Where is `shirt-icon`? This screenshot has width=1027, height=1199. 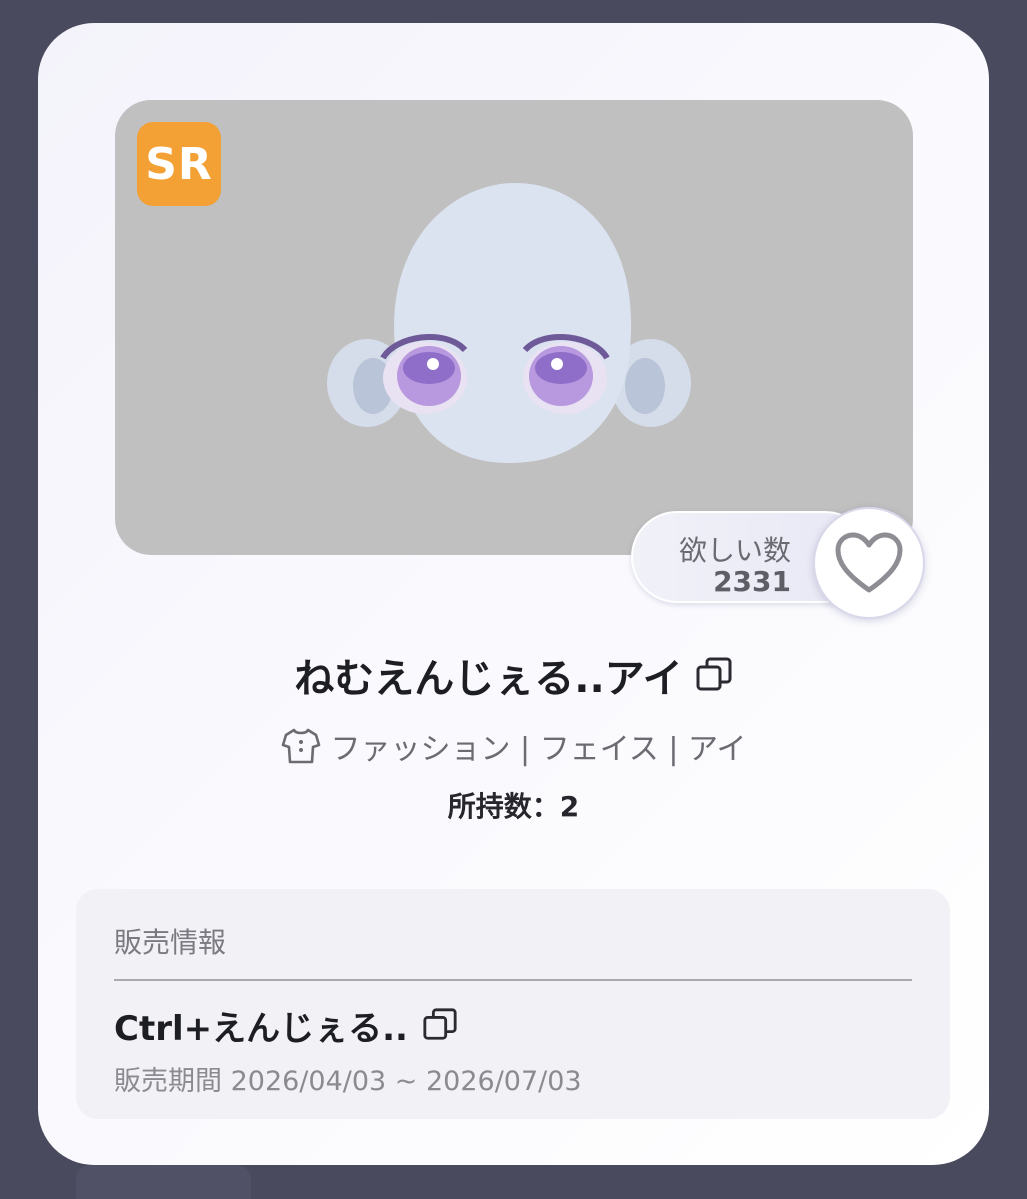
shirt-icon is located at coordinates (300, 746).